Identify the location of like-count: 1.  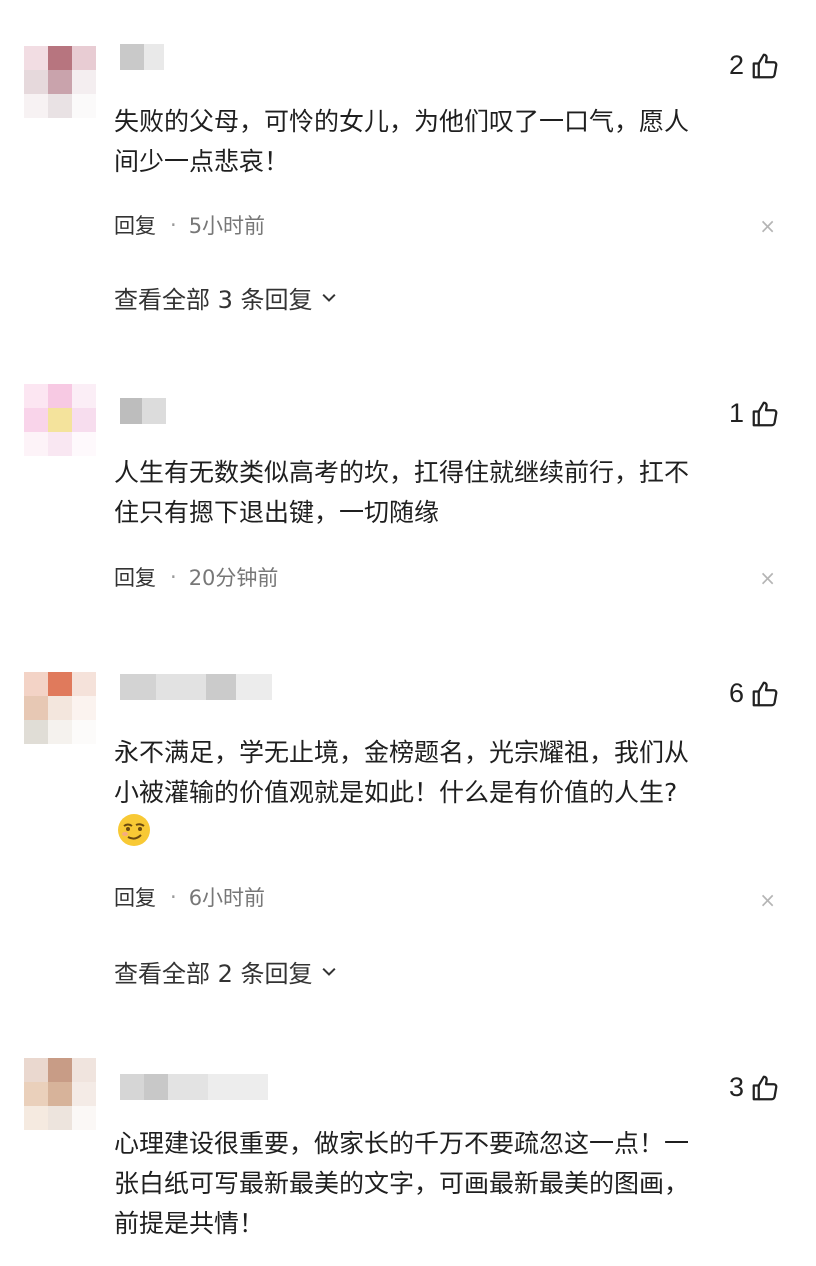
(736, 413).